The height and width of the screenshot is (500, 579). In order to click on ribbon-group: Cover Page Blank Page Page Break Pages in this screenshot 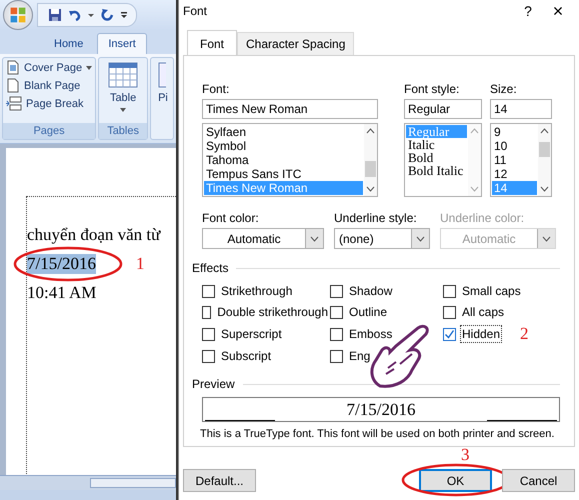, I will do `click(49, 98)`.